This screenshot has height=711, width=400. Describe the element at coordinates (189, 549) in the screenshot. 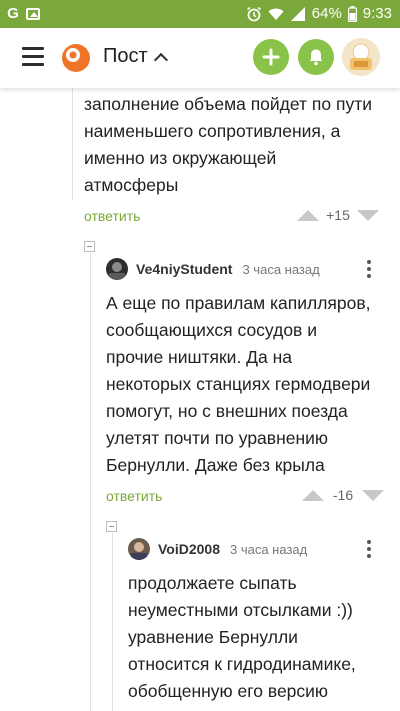

I see `author-name: VoiD2008` at that location.